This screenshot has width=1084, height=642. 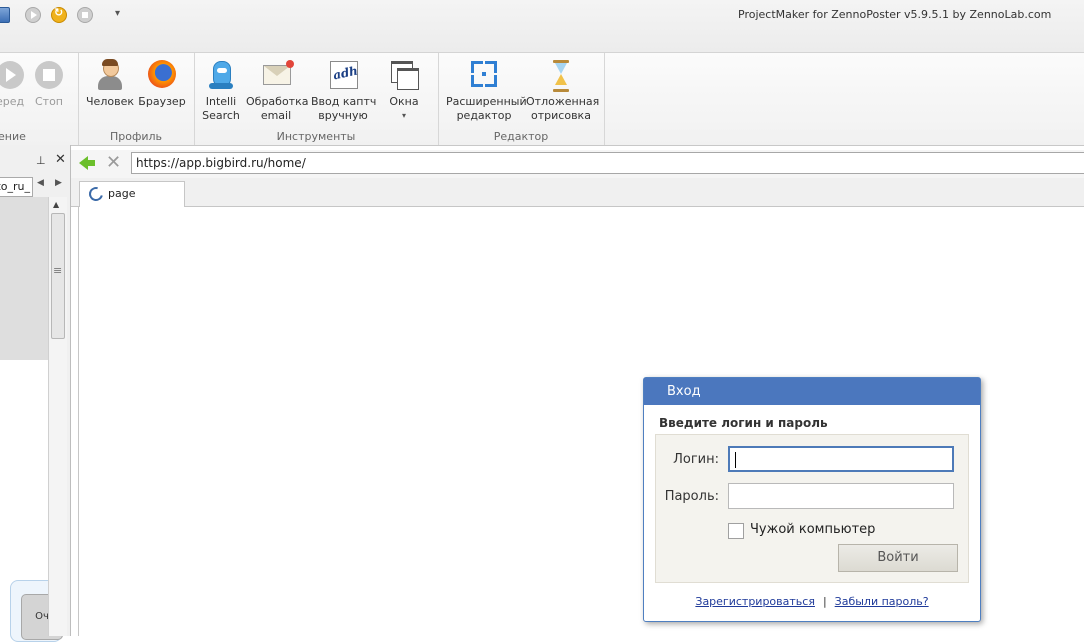 I want to click on windows-label: Окна, so click(x=404, y=101).